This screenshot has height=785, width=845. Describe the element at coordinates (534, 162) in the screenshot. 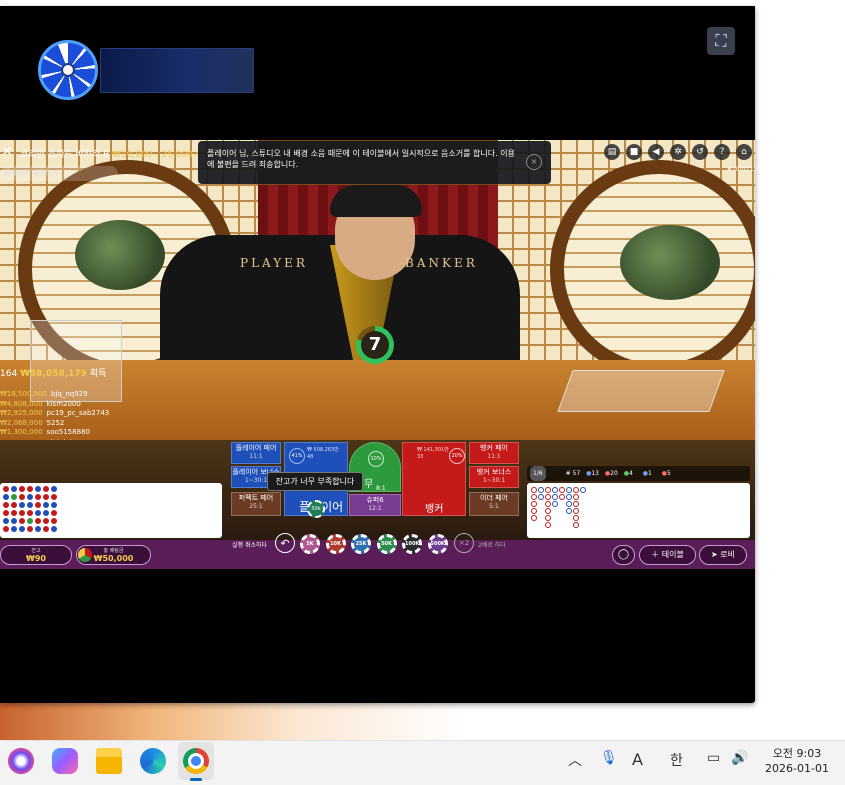

I see `notice-close-icon: ×` at that location.